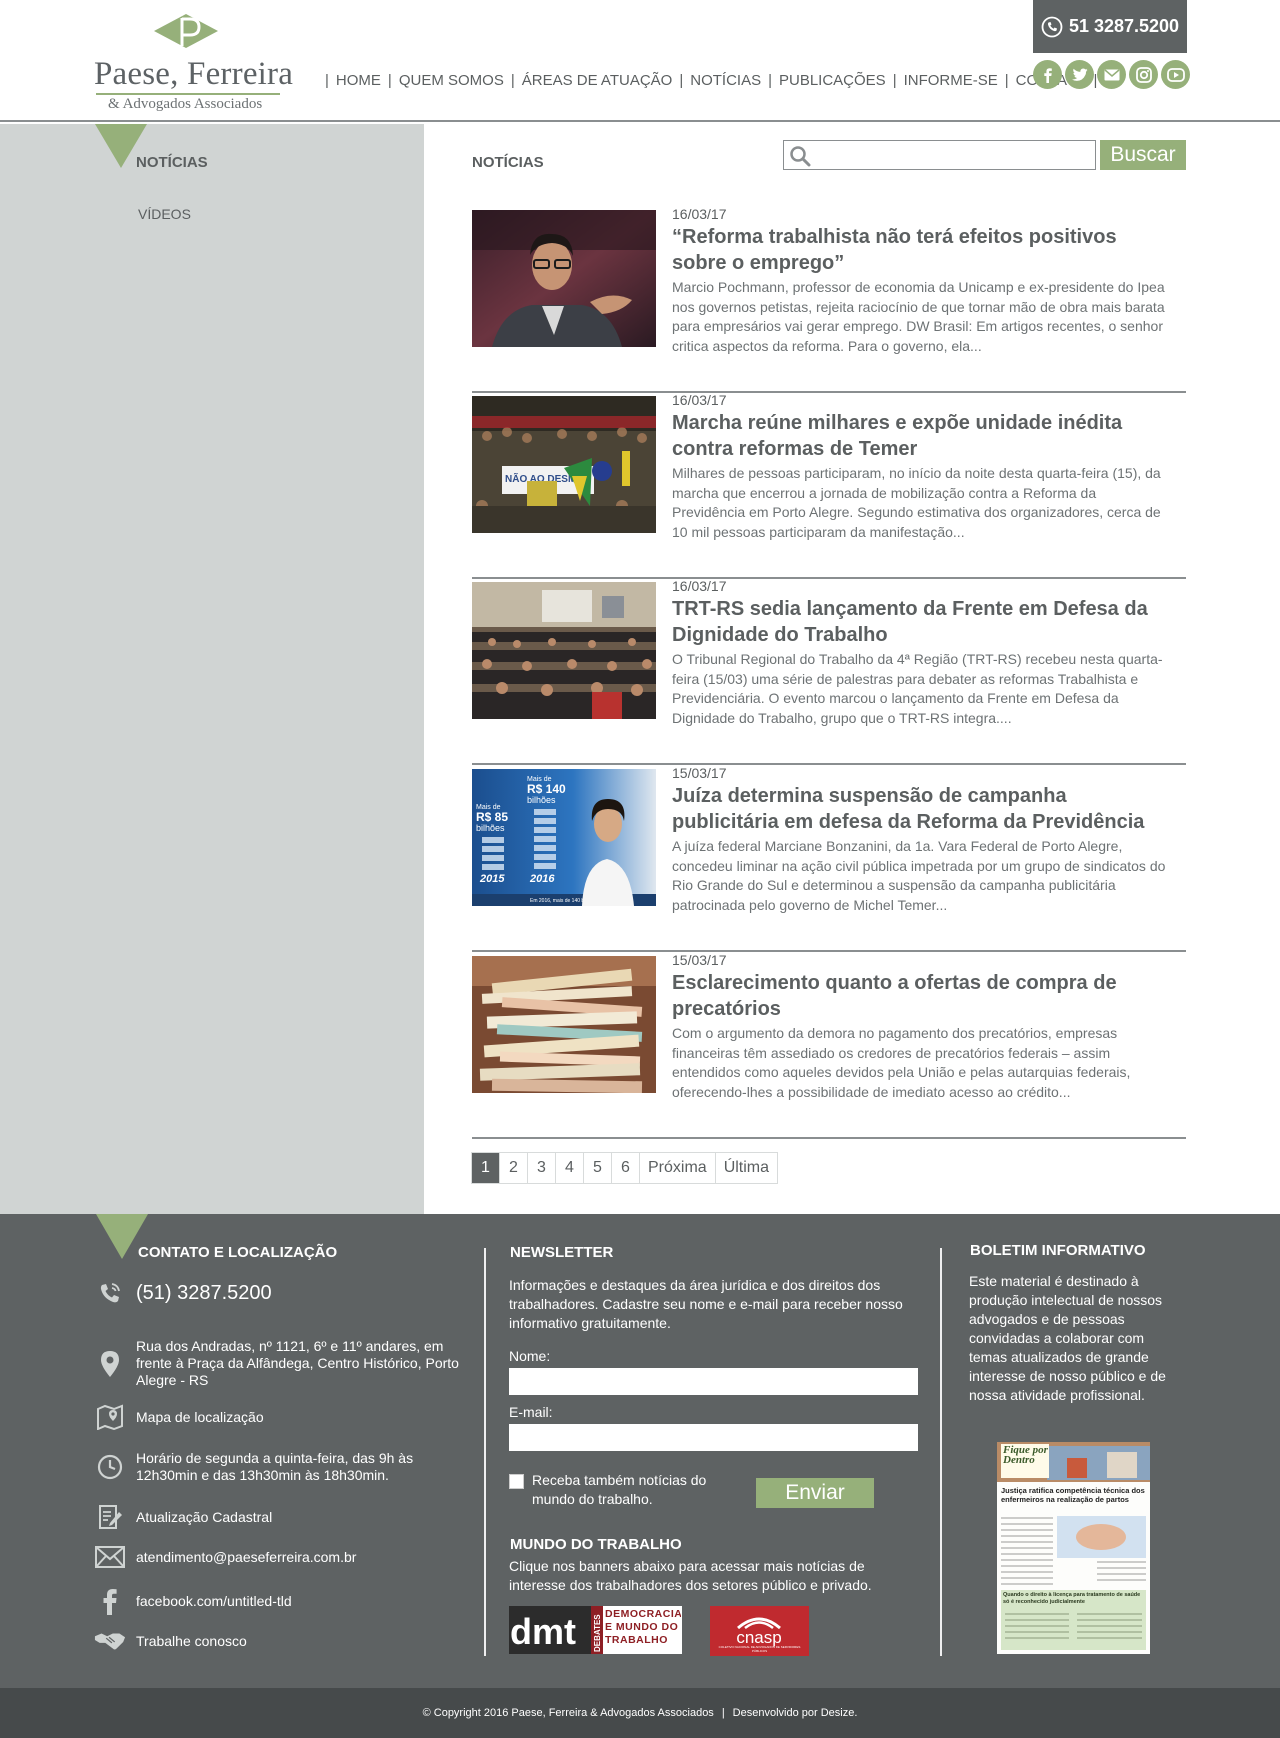 The height and width of the screenshot is (1738, 1280). What do you see at coordinates (225, 1557) in the screenshot?
I see `footer-email-link: atendimento@paeseferreira.com.br` at bounding box center [225, 1557].